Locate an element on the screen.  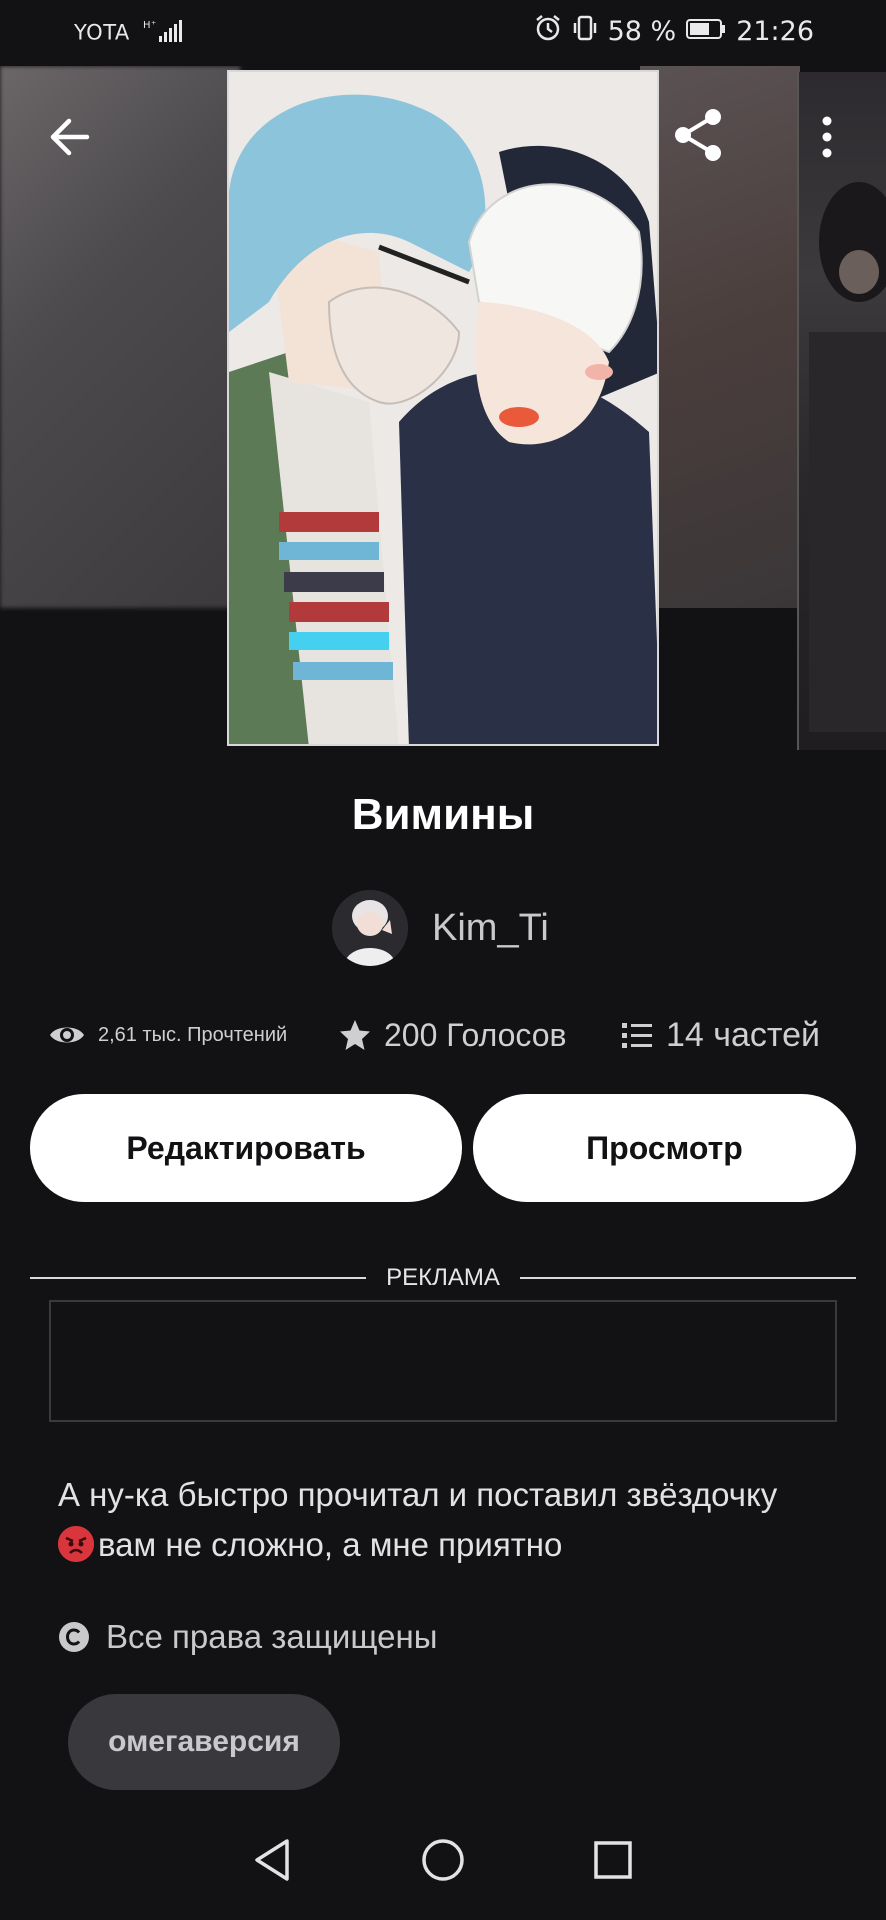
share-icon is located at coordinates (698, 135).